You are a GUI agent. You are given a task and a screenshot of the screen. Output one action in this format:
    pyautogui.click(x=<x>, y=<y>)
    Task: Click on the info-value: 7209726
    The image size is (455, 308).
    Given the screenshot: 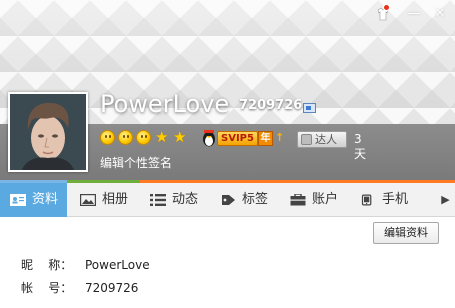 What is the action you would take?
    pyautogui.click(x=112, y=288)
    